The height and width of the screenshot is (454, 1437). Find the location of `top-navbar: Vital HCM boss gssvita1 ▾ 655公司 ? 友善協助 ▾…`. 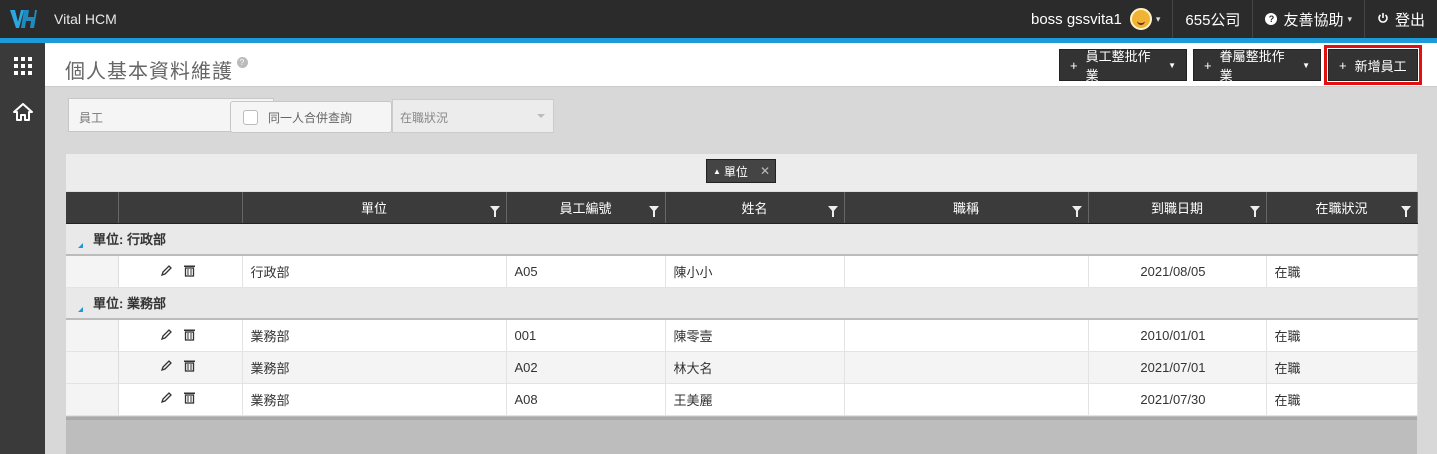

top-navbar: Vital HCM boss gssvita1 ▾ 655公司 ? 友善協助 ▾… is located at coordinates (718, 19).